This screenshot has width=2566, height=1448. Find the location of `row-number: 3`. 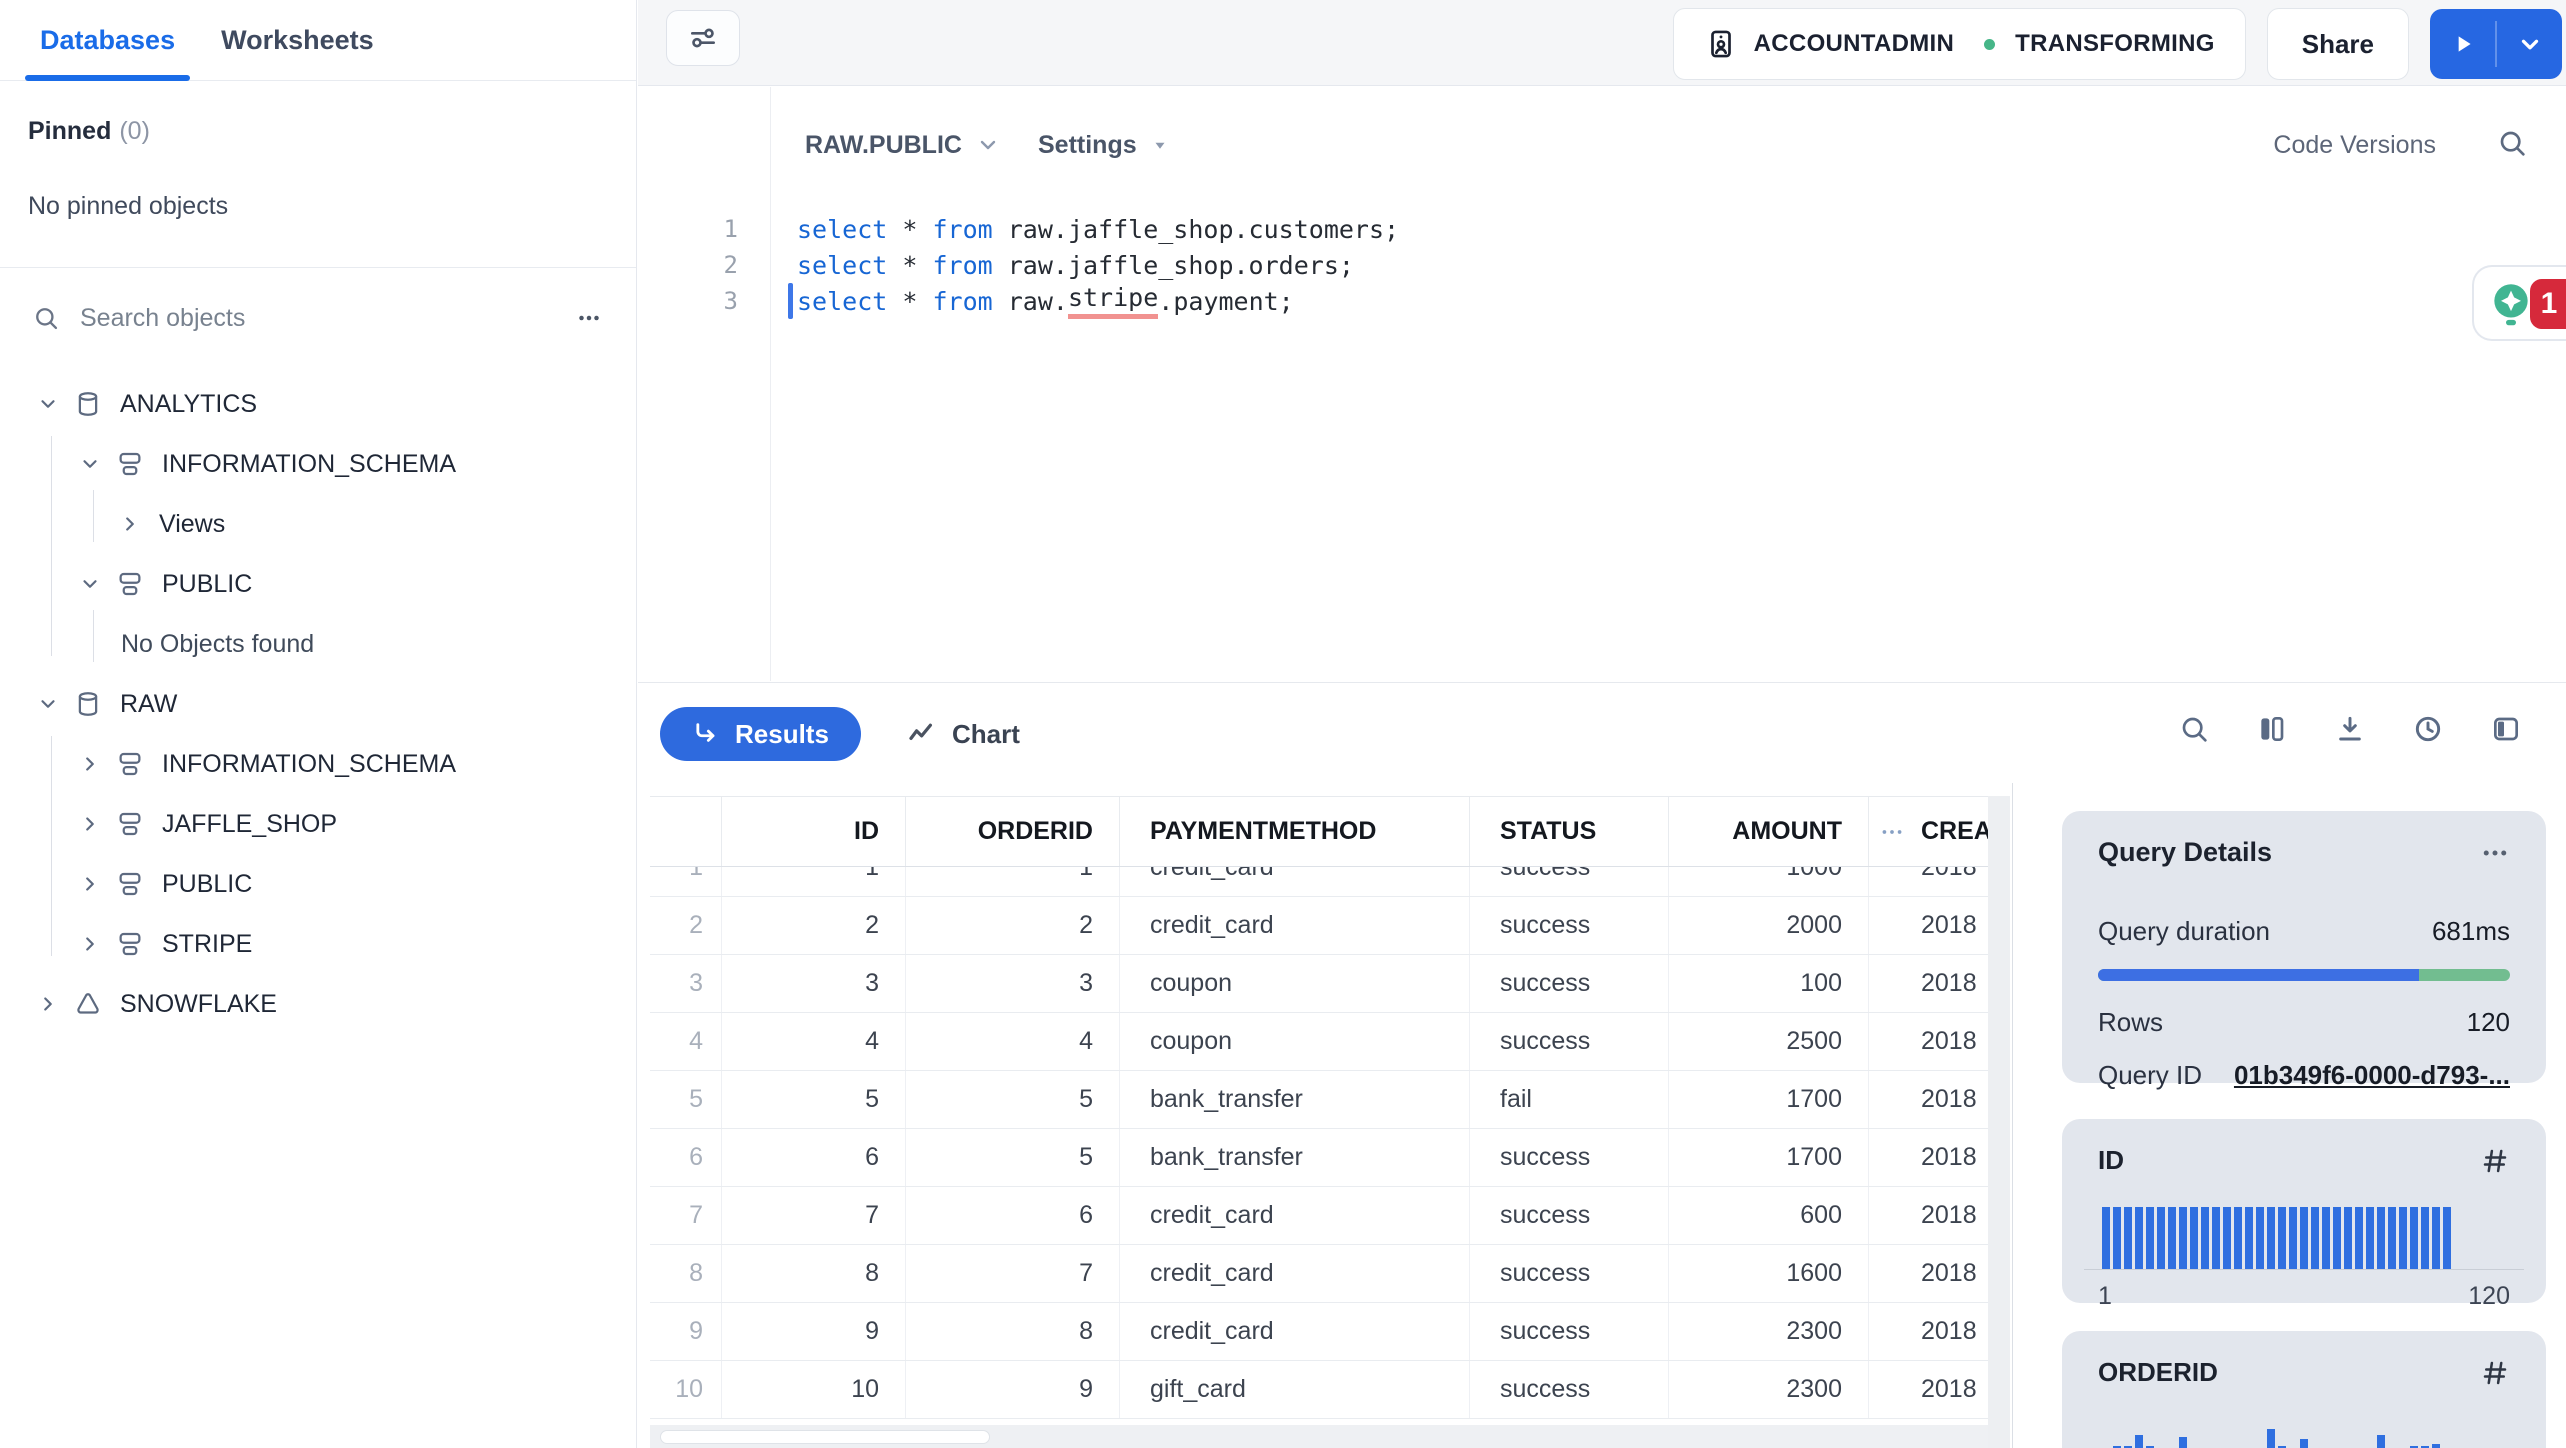

row-number: 3 is located at coordinates (686, 983).